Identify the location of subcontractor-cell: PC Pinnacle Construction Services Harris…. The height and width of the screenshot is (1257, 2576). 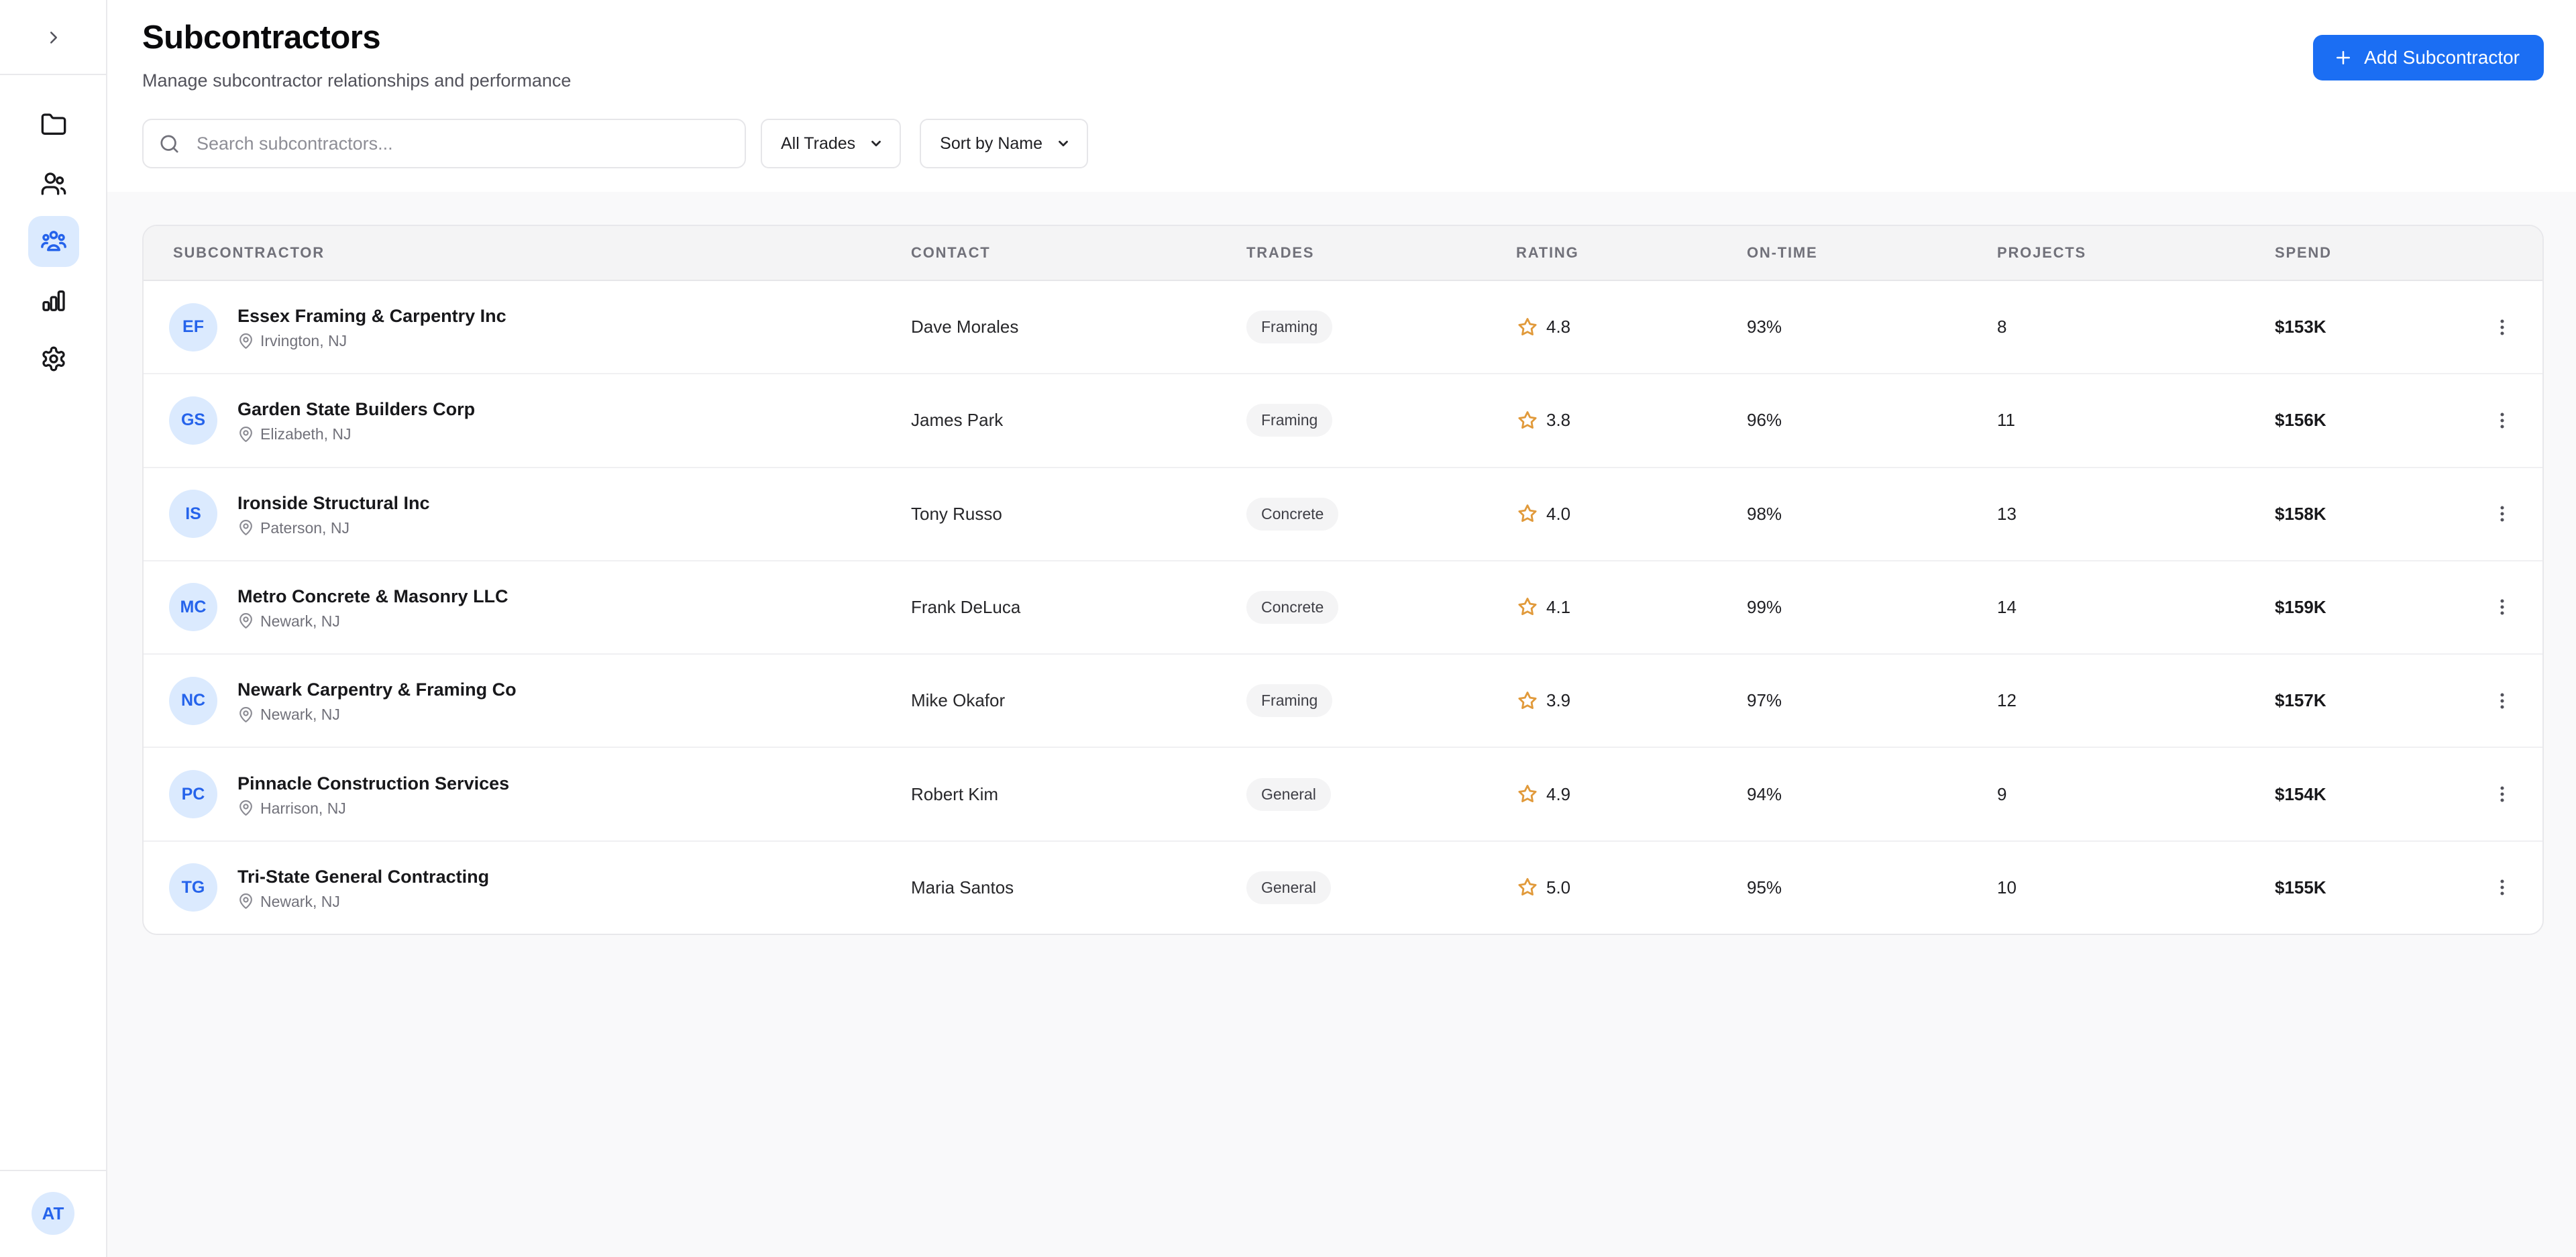
(527, 794).